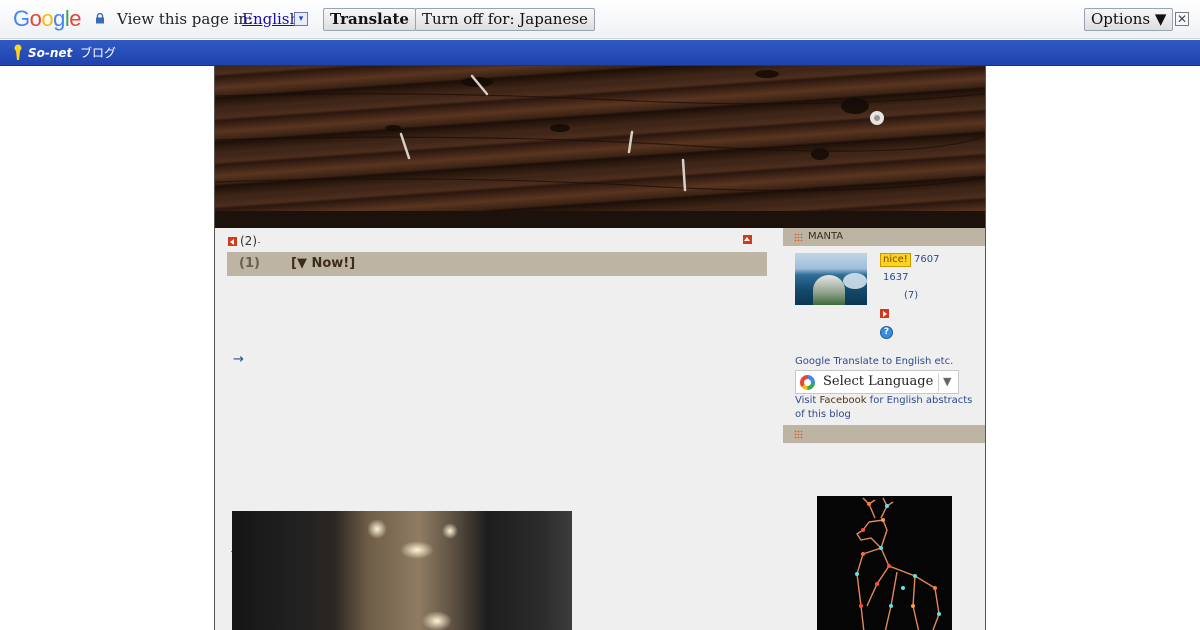  Describe the element at coordinates (600, 53) in the screenshot. I see `sonet-header-bar: So-net ブログ` at that location.